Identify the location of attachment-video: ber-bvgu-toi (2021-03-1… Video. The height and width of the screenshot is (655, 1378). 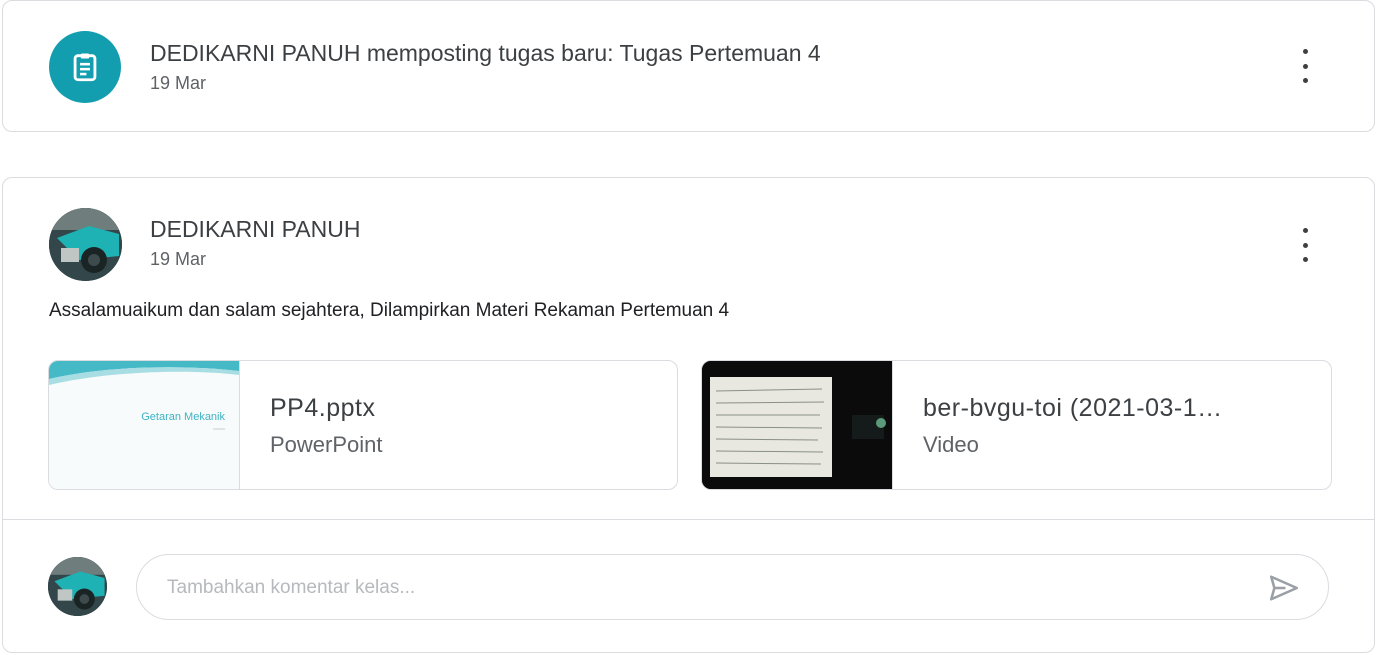
(1016, 425).